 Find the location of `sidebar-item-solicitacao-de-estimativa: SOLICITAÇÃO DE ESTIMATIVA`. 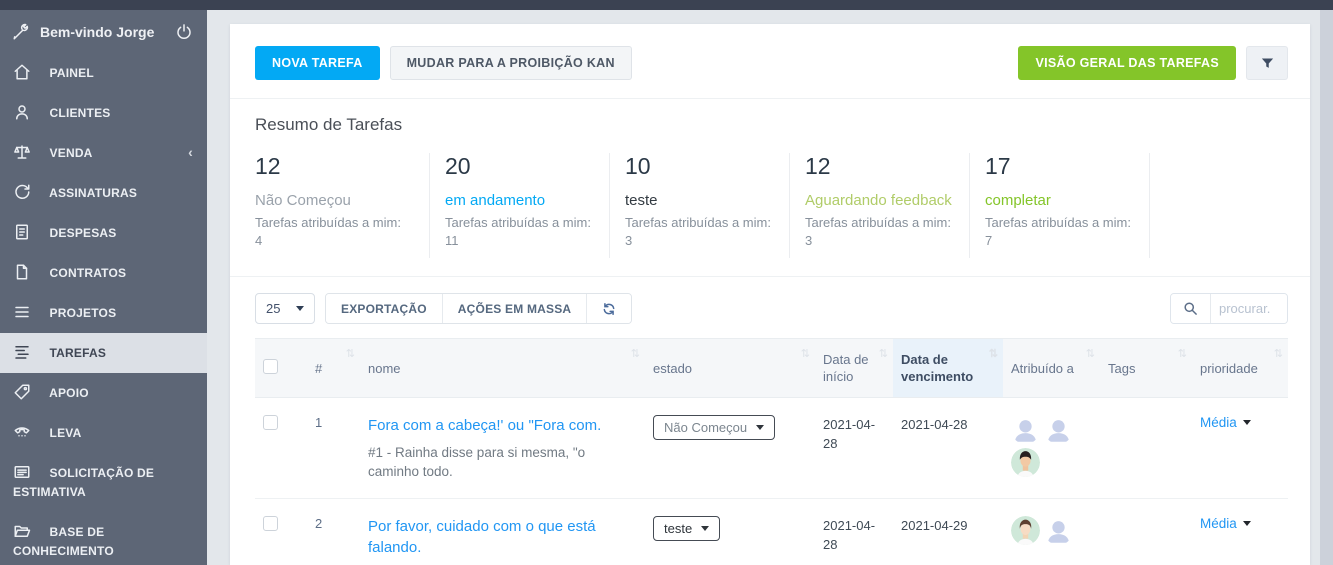

sidebar-item-solicitacao-de-estimativa: SOLICITAÇÃO DE ESTIMATIVA is located at coordinates (103, 482).